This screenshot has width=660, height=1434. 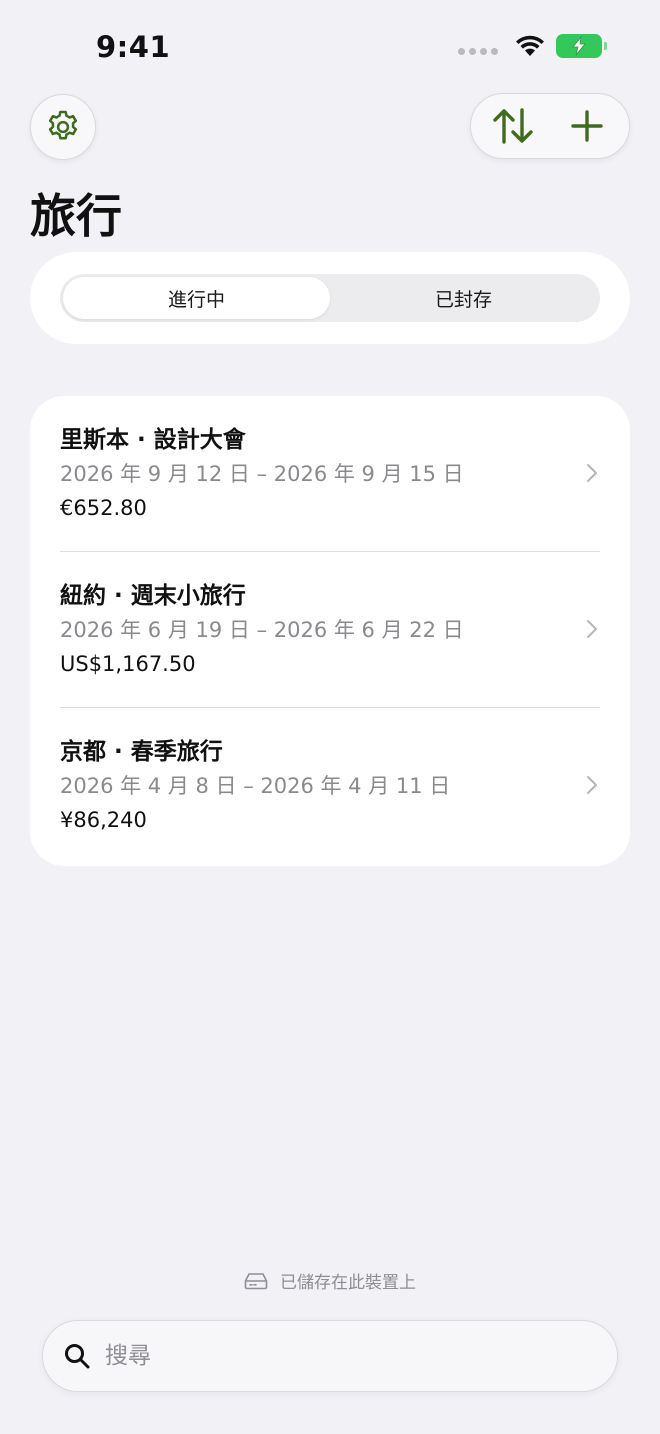 I want to click on sort-arrows-icon, so click(x=513, y=126).